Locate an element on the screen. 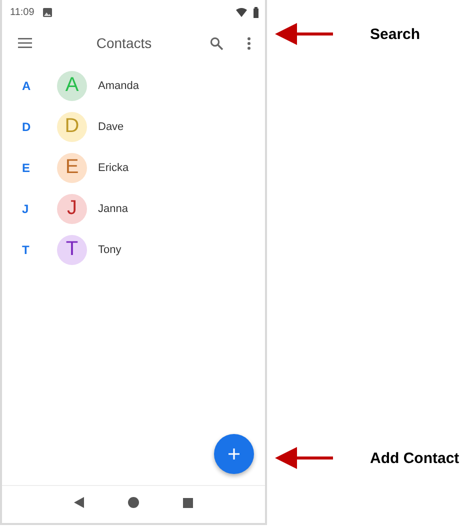  menu-icon is located at coordinates (25, 43).